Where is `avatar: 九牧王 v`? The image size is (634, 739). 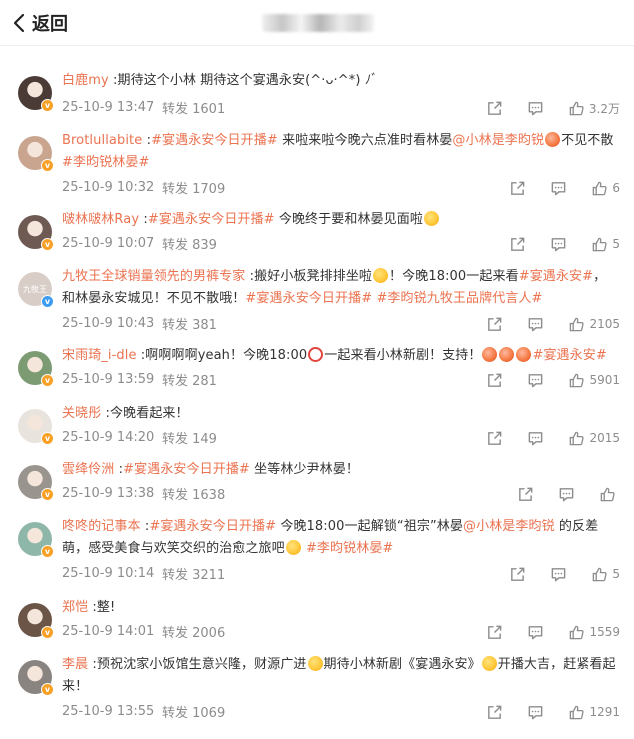 avatar: 九牧王 v is located at coordinates (36, 290).